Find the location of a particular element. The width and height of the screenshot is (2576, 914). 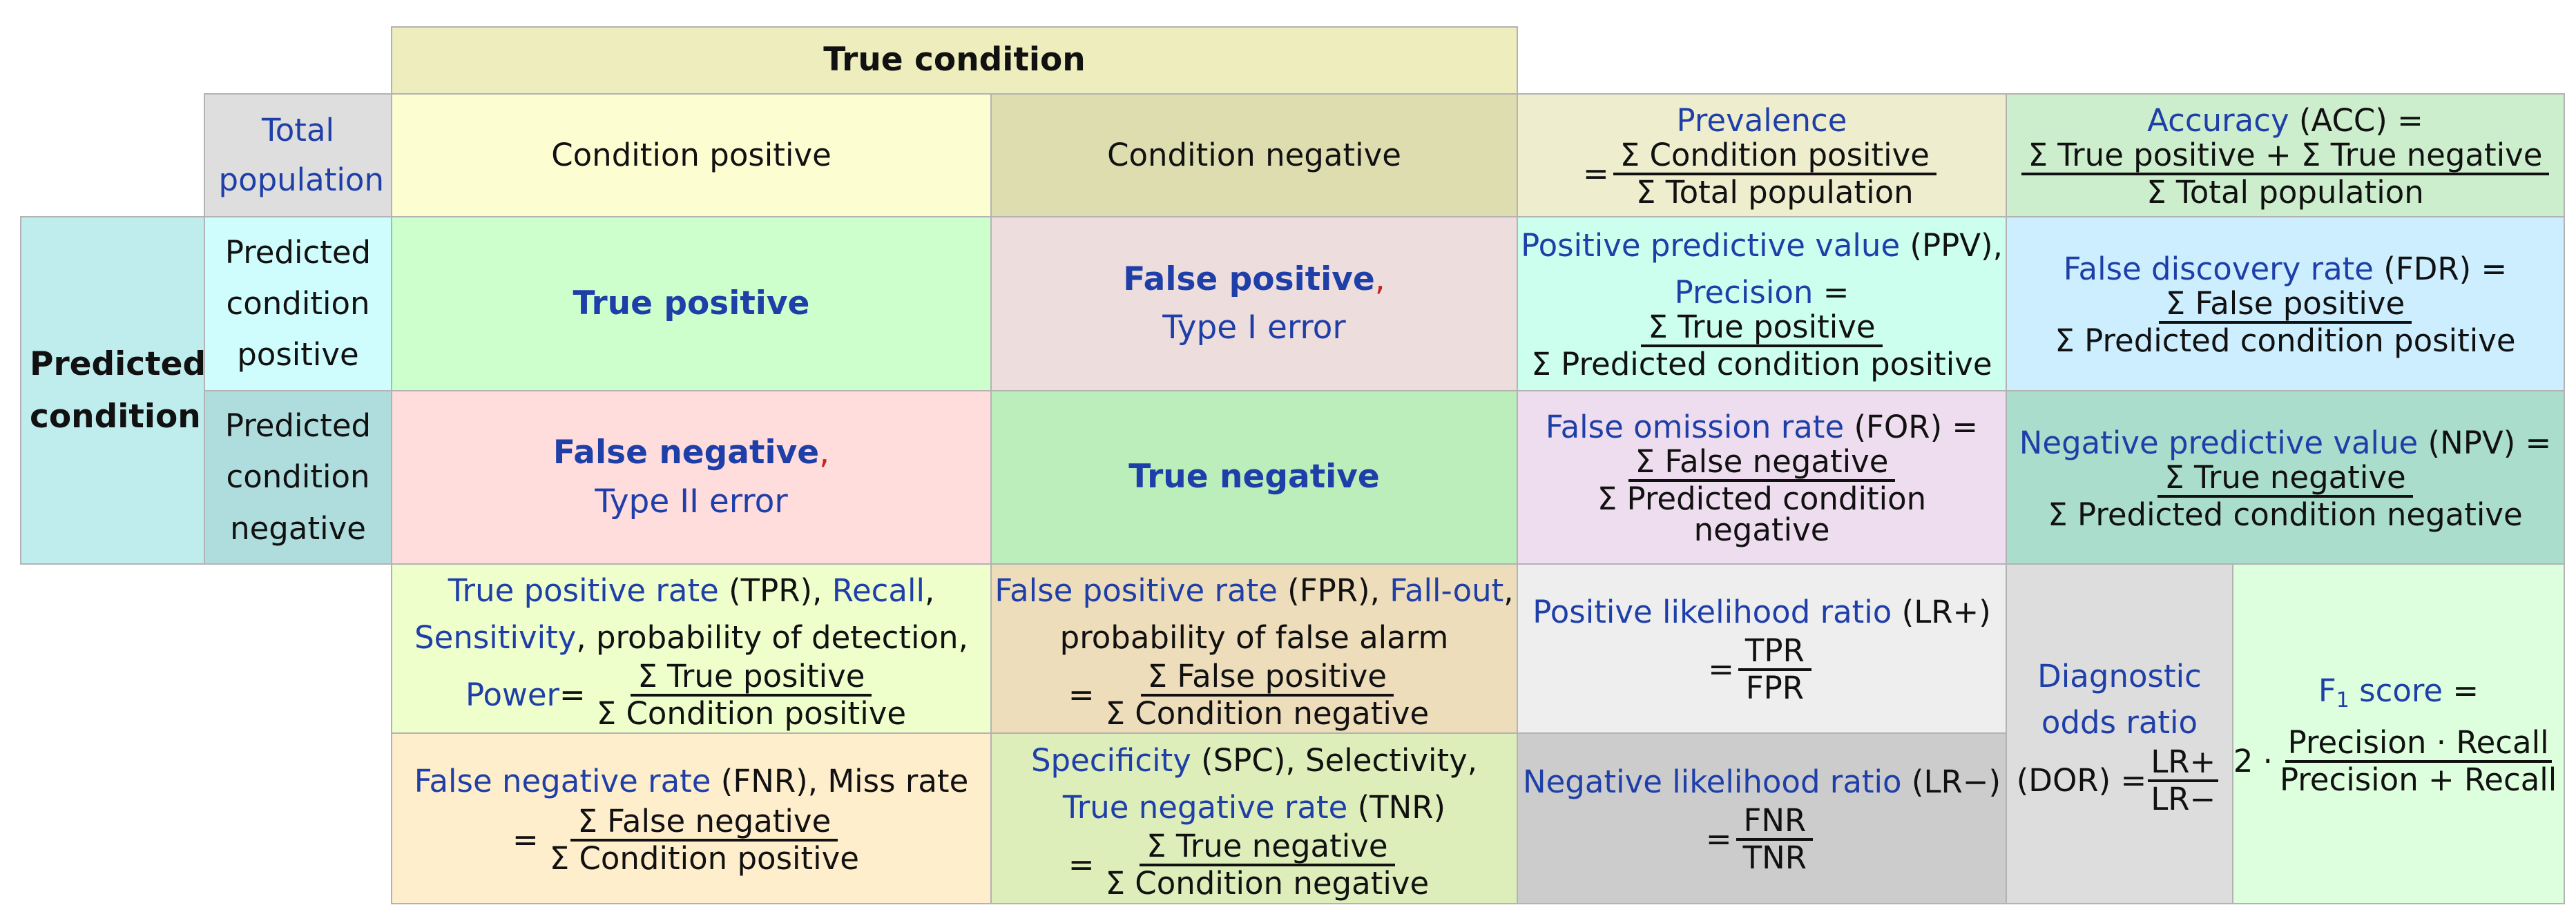

ppv-denominator: Σ Predicted condition positive is located at coordinates (1761, 364).